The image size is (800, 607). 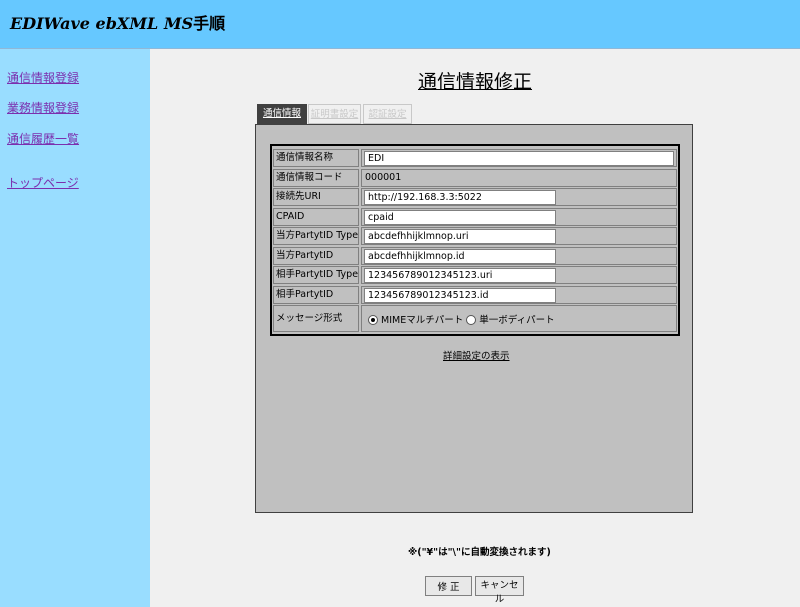 I want to click on field-label: 接続先URI, so click(x=316, y=197).